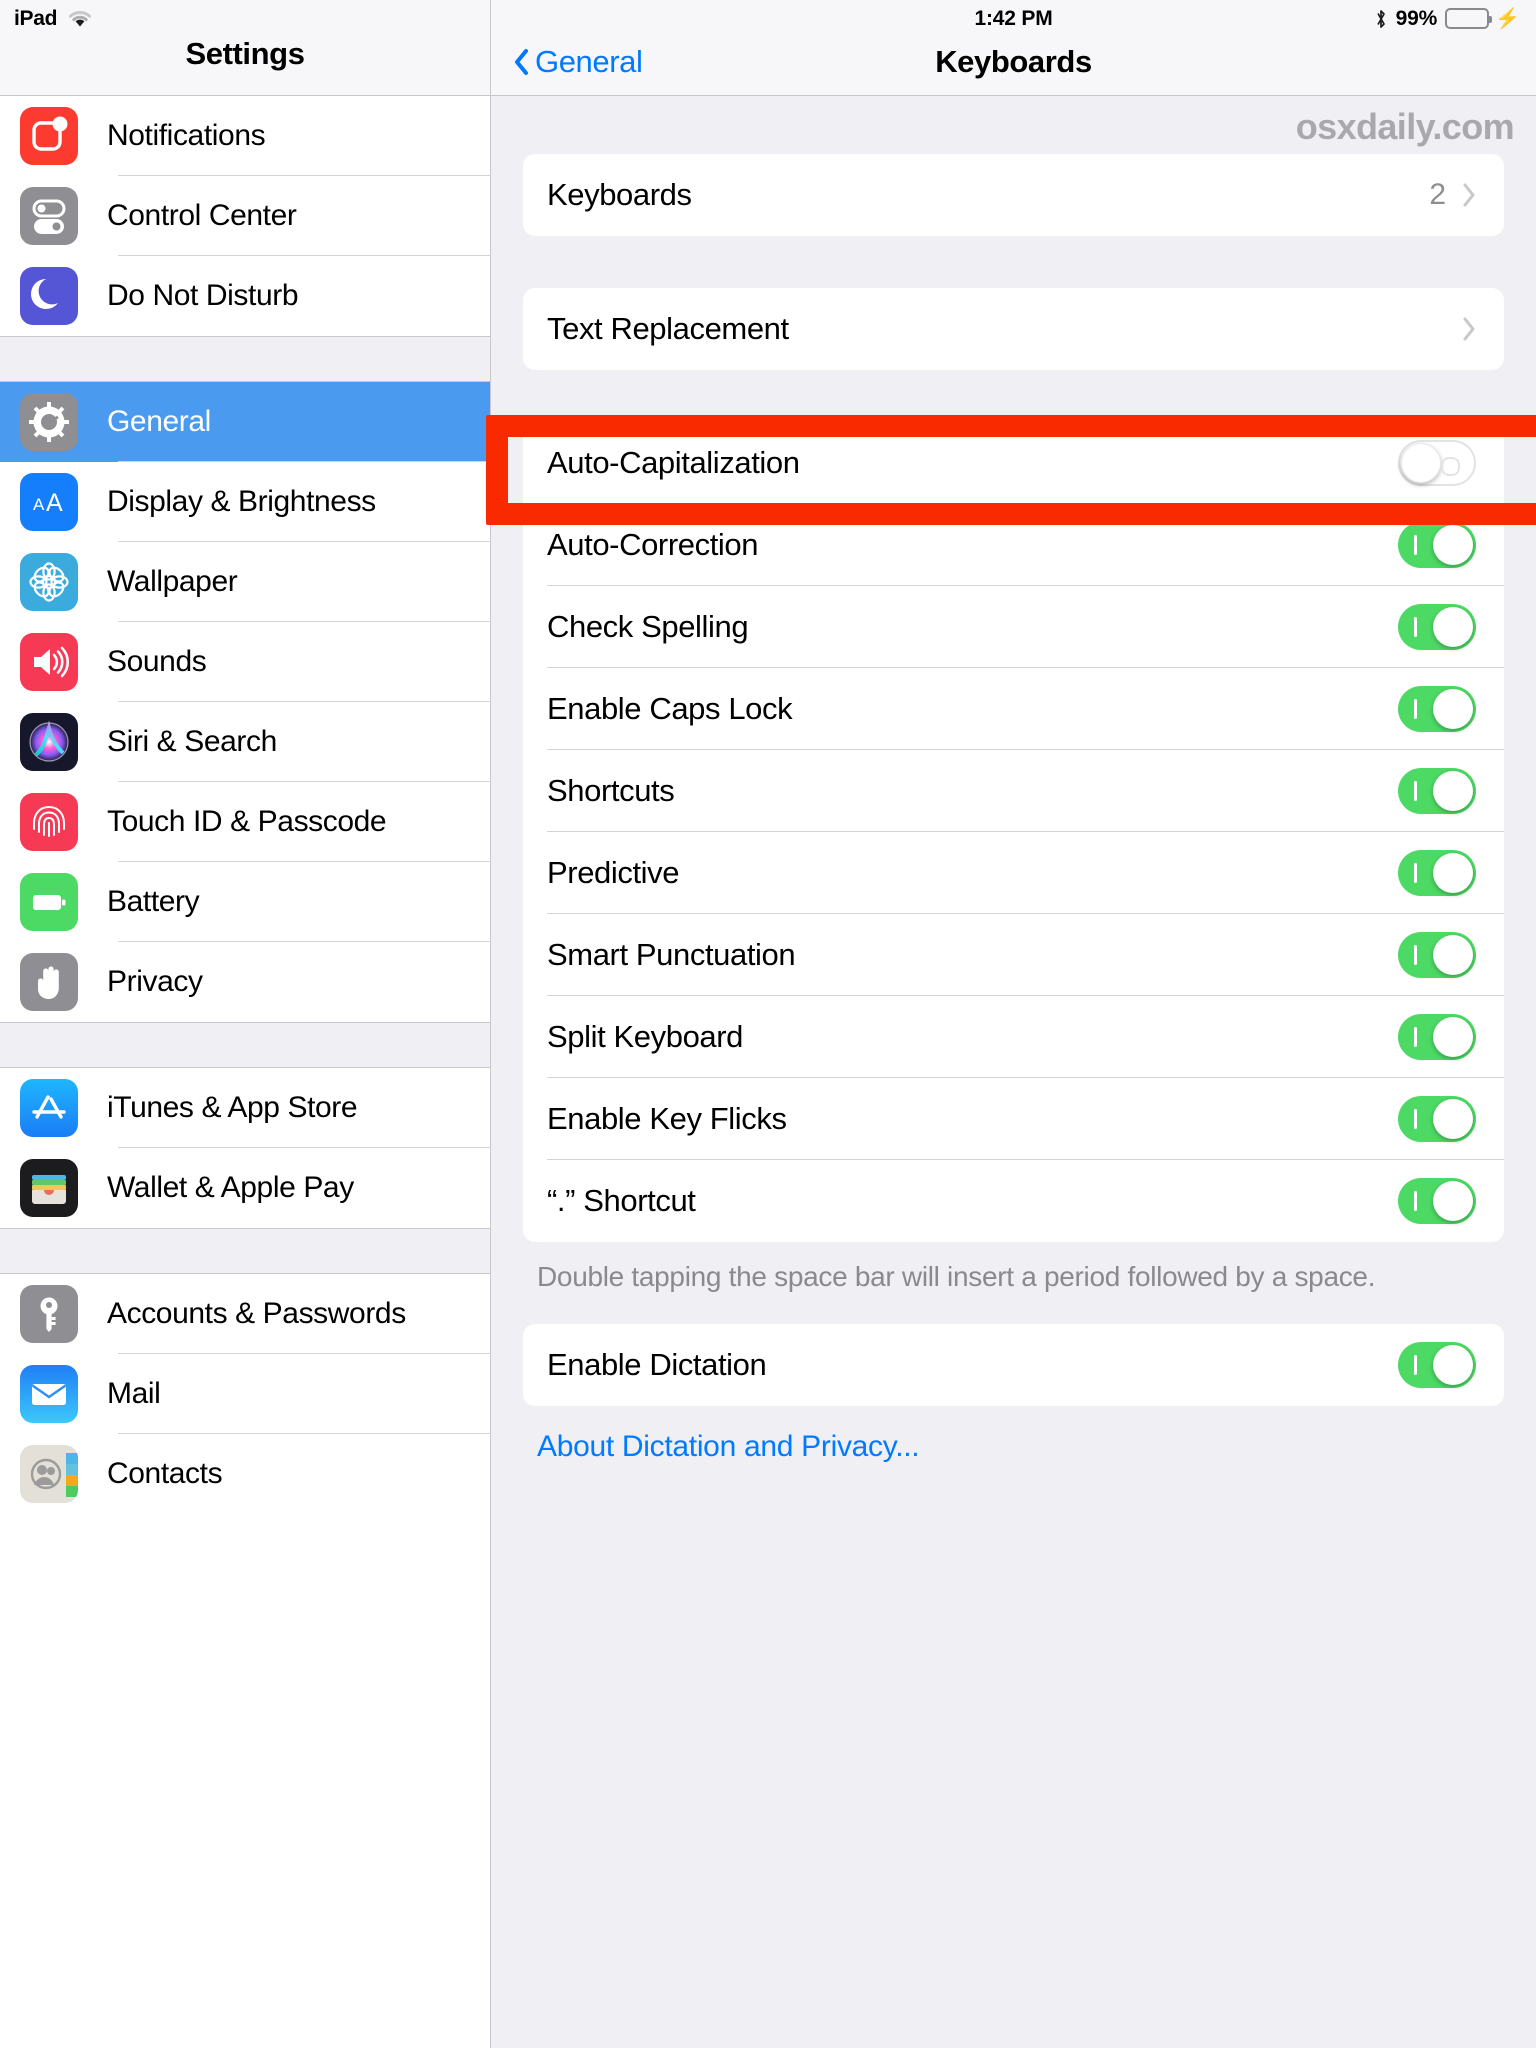 The image size is (1536, 2048). I want to click on smart-punctuation-toggle, so click(1437, 955).